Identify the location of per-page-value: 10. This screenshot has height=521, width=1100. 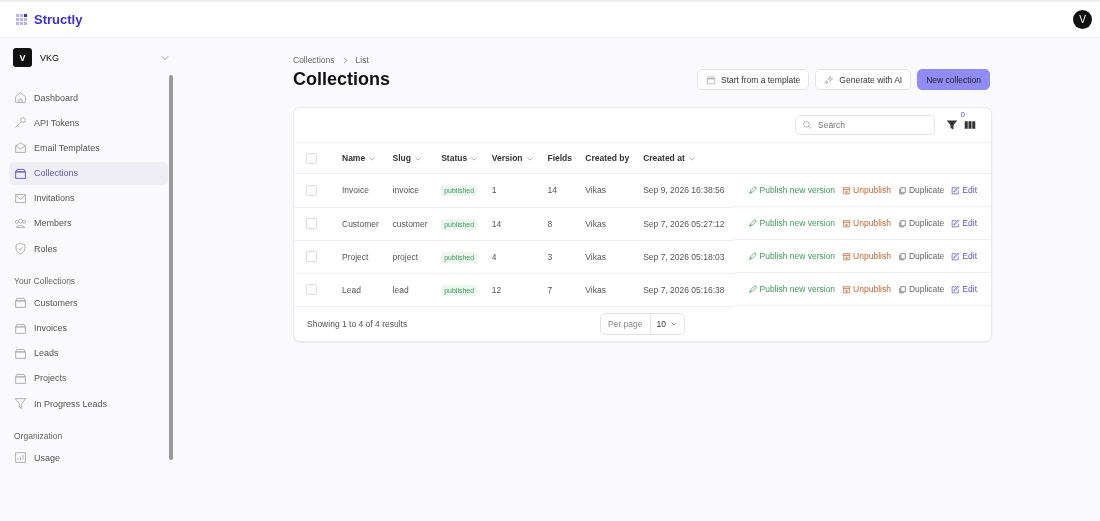
(661, 323).